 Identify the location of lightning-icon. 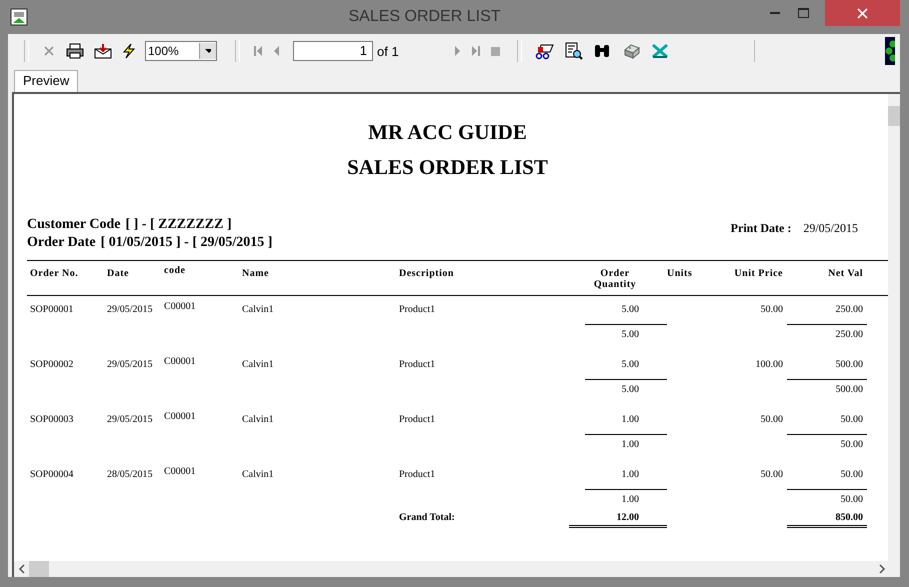
(129, 51).